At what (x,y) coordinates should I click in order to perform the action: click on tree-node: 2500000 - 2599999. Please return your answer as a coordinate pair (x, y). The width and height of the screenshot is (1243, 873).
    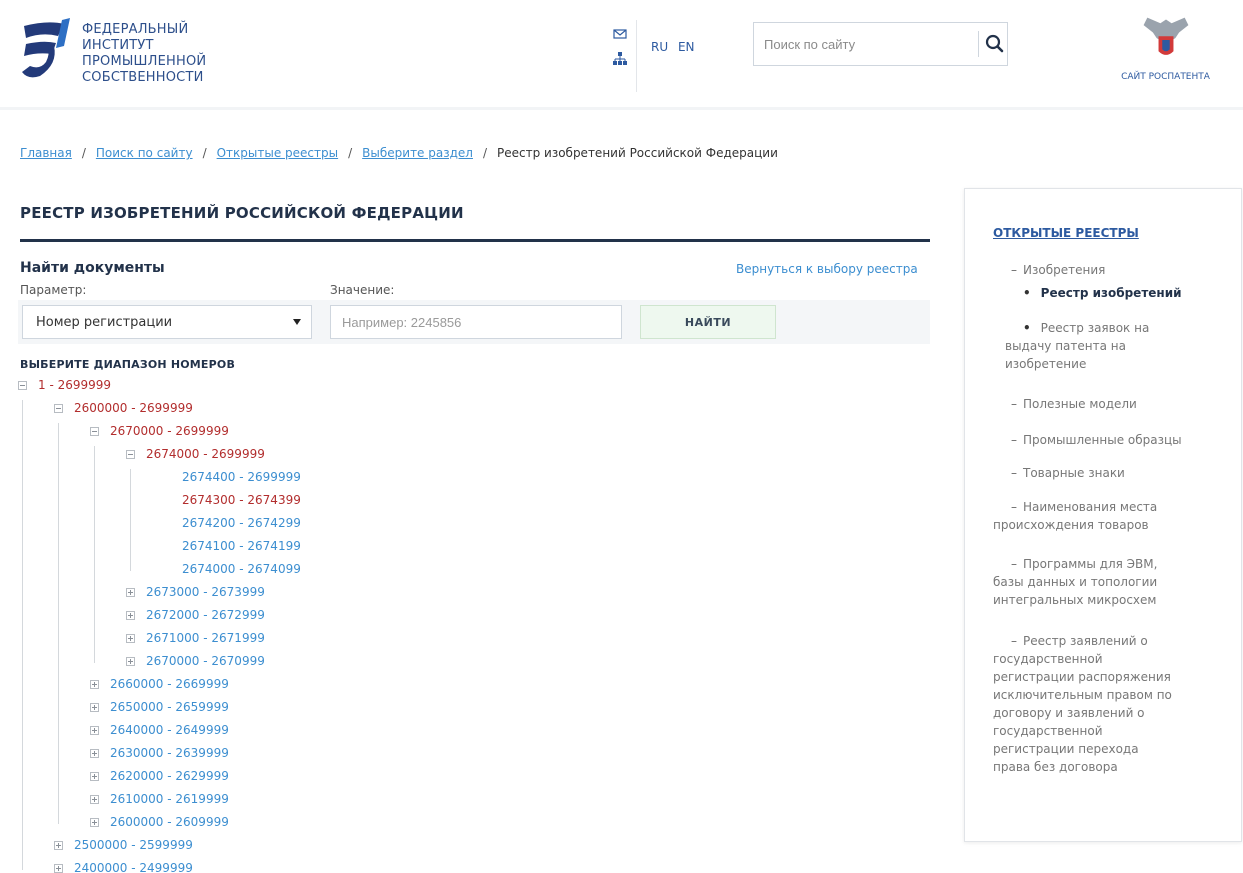
    Looking at the image, I should click on (133, 845).